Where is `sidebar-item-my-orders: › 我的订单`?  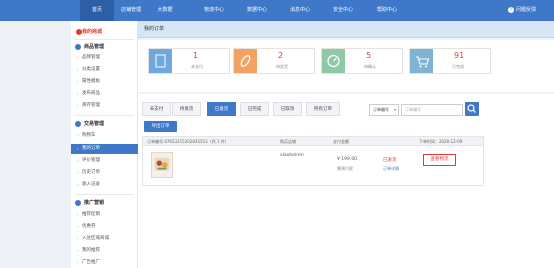
sidebar-item-my-orders: › 我的订单 is located at coordinates (104, 149).